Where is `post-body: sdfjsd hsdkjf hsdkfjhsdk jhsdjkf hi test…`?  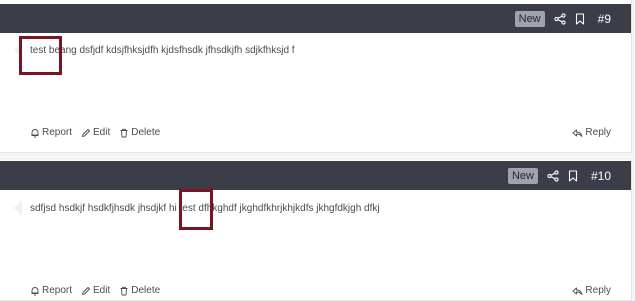 post-body: sdfjsd hsdkjf hsdkfjhsdk jhsdjkf hi test… is located at coordinates (205, 208).